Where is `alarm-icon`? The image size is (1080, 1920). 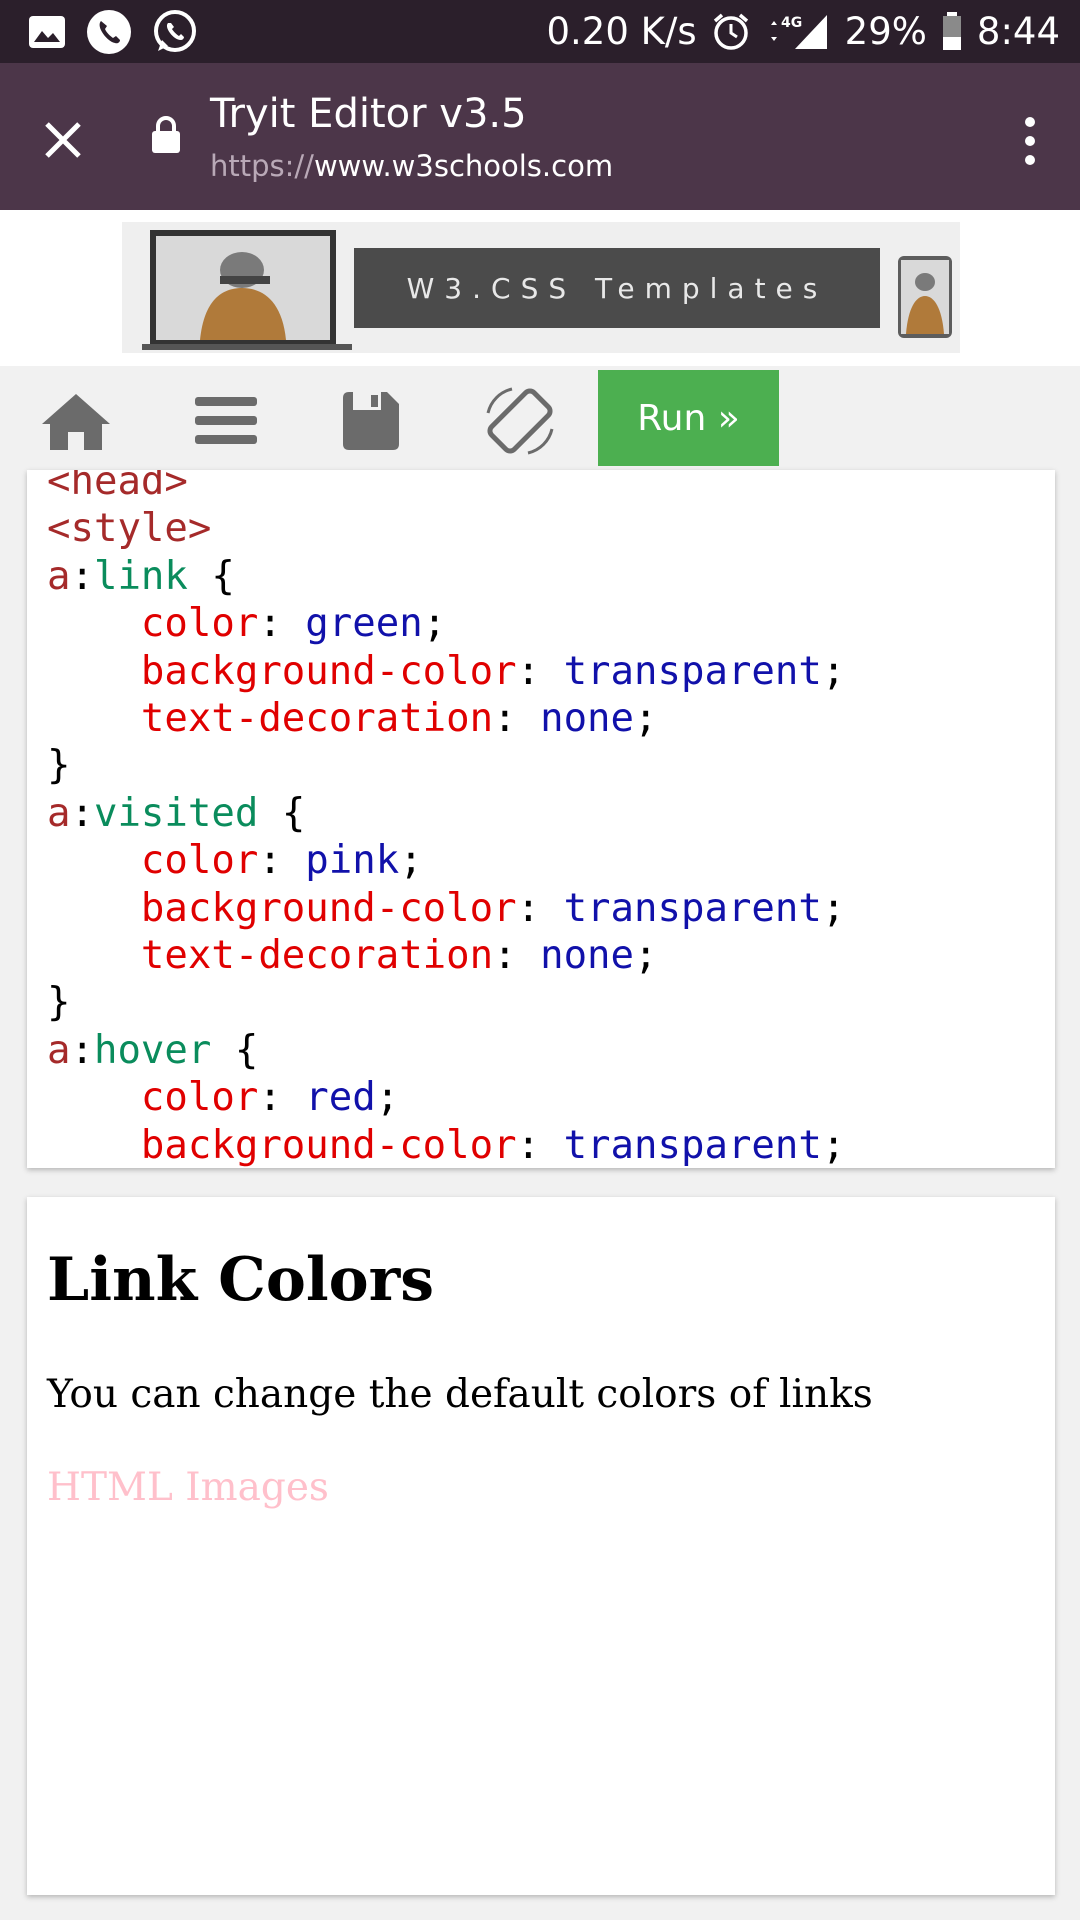 alarm-icon is located at coordinates (731, 31).